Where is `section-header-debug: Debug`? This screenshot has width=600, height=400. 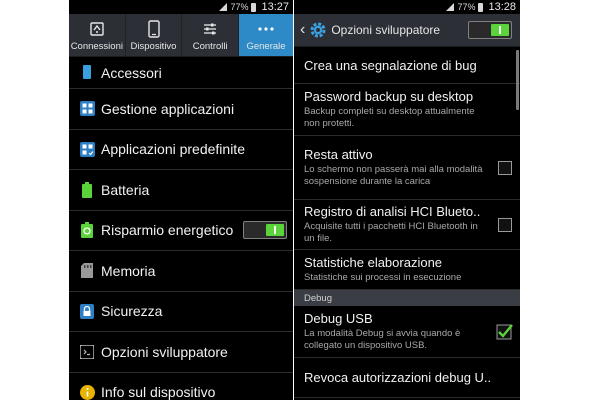 section-header-debug: Debug is located at coordinates (407, 298).